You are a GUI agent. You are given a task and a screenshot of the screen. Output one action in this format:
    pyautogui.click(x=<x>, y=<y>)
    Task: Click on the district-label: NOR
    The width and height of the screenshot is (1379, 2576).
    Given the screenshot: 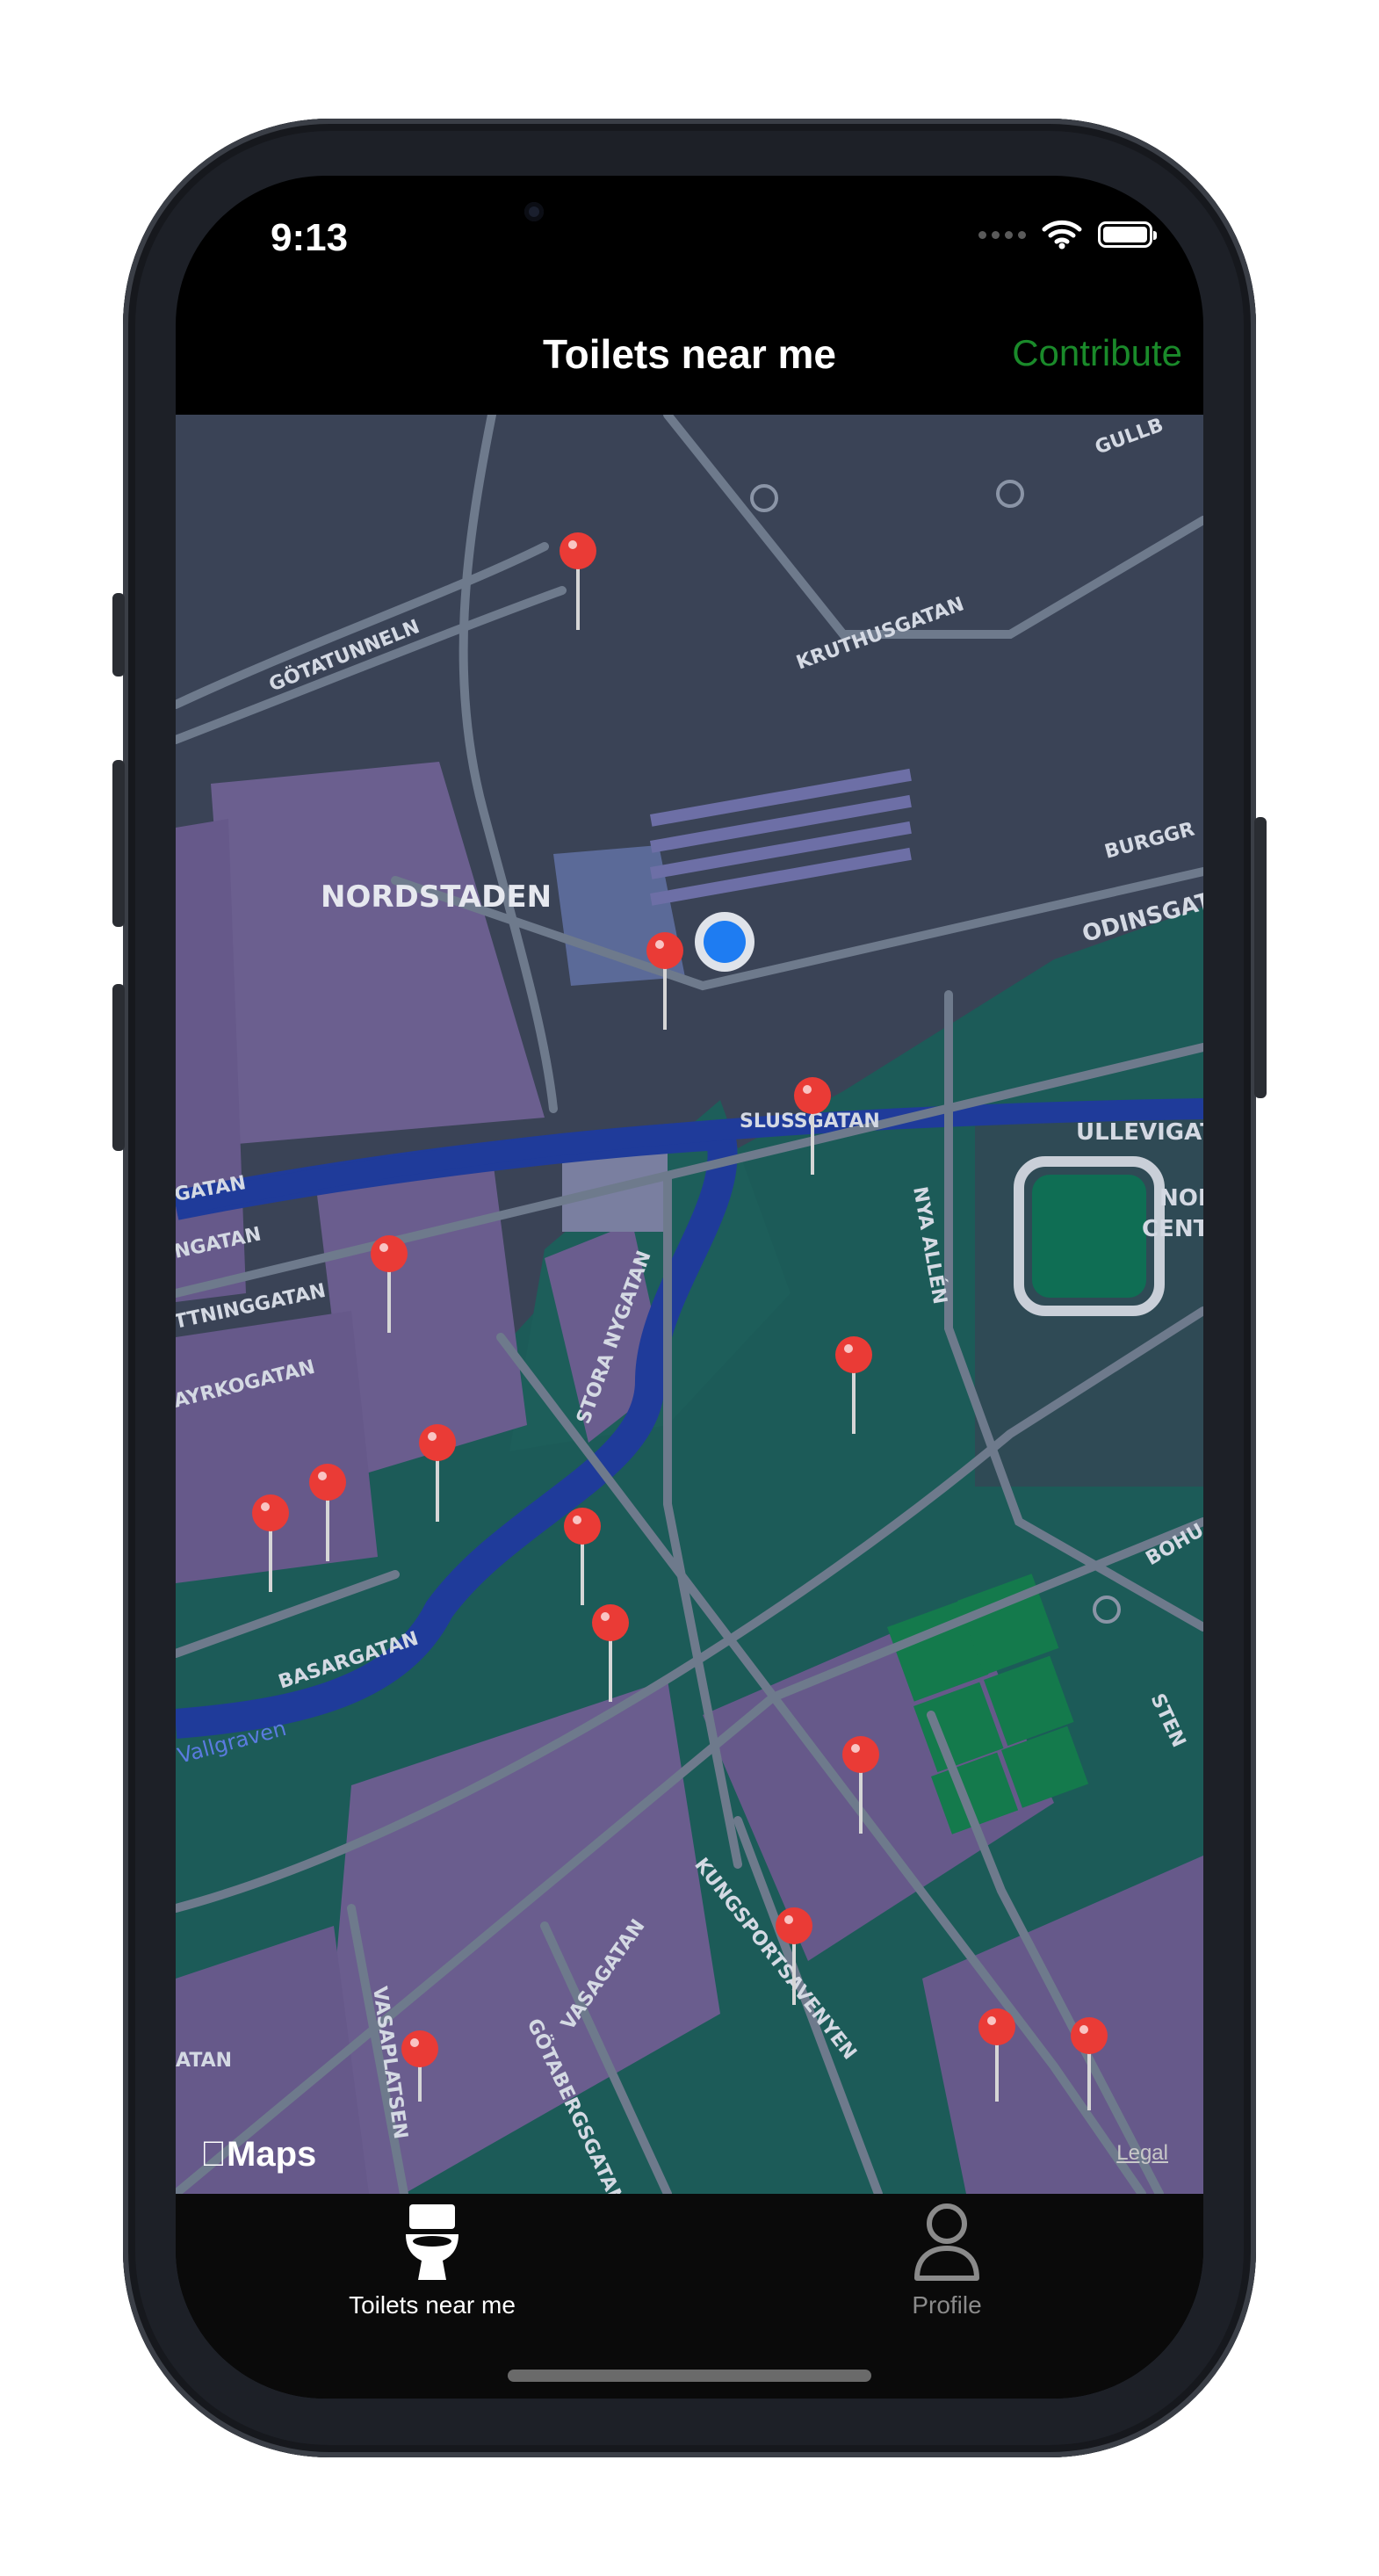 What is the action you would take?
    pyautogui.click(x=1181, y=1198)
    